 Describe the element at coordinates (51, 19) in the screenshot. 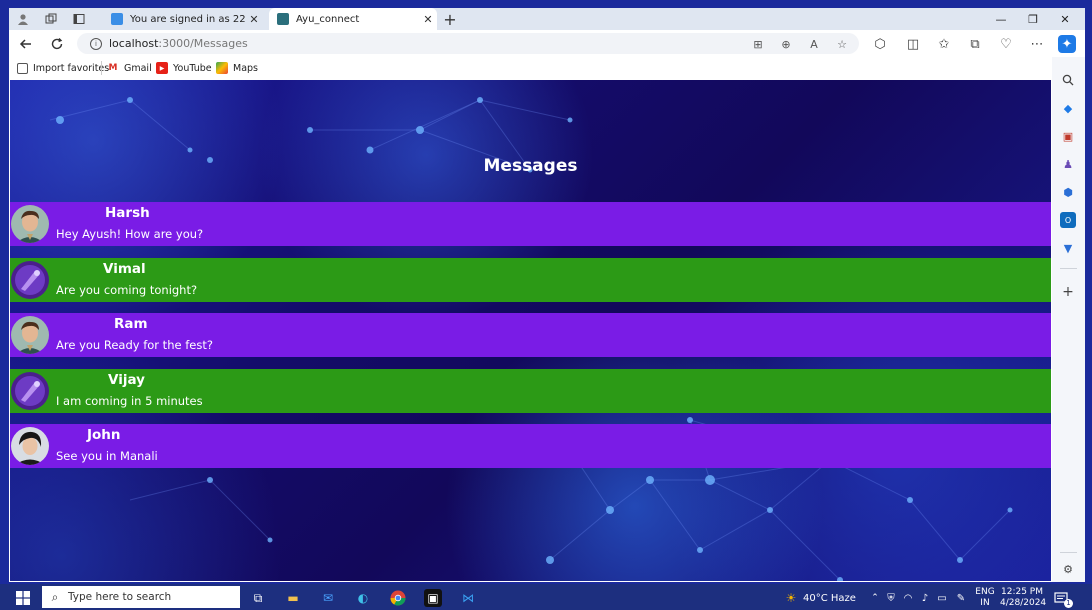

I see `workspaces-icon` at that location.